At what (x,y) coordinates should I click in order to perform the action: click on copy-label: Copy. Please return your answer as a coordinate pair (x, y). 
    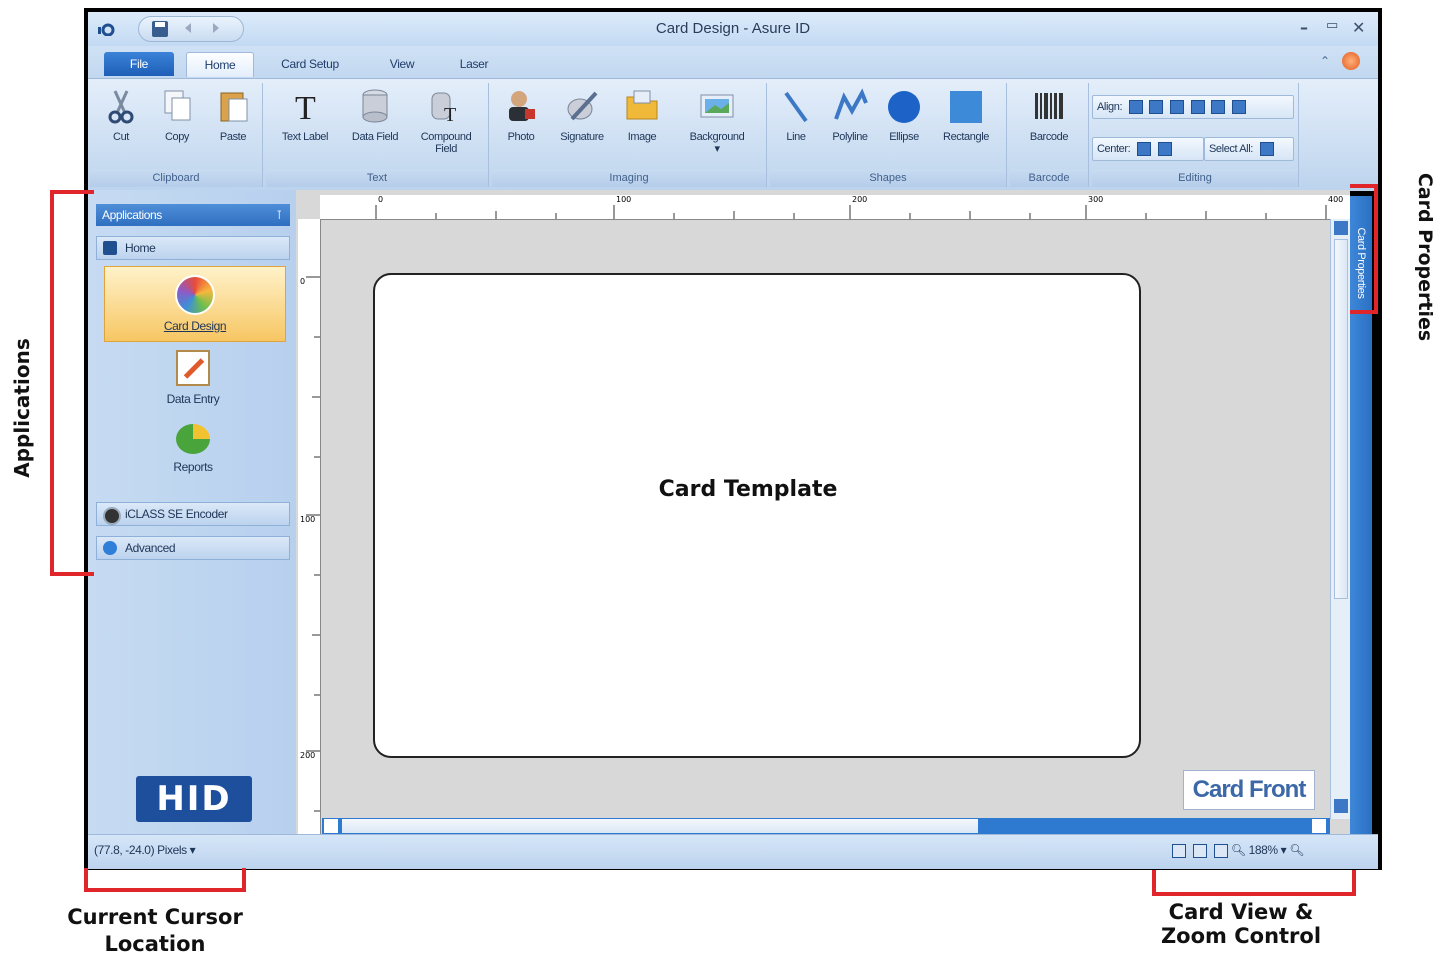
    Looking at the image, I should click on (177, 137).